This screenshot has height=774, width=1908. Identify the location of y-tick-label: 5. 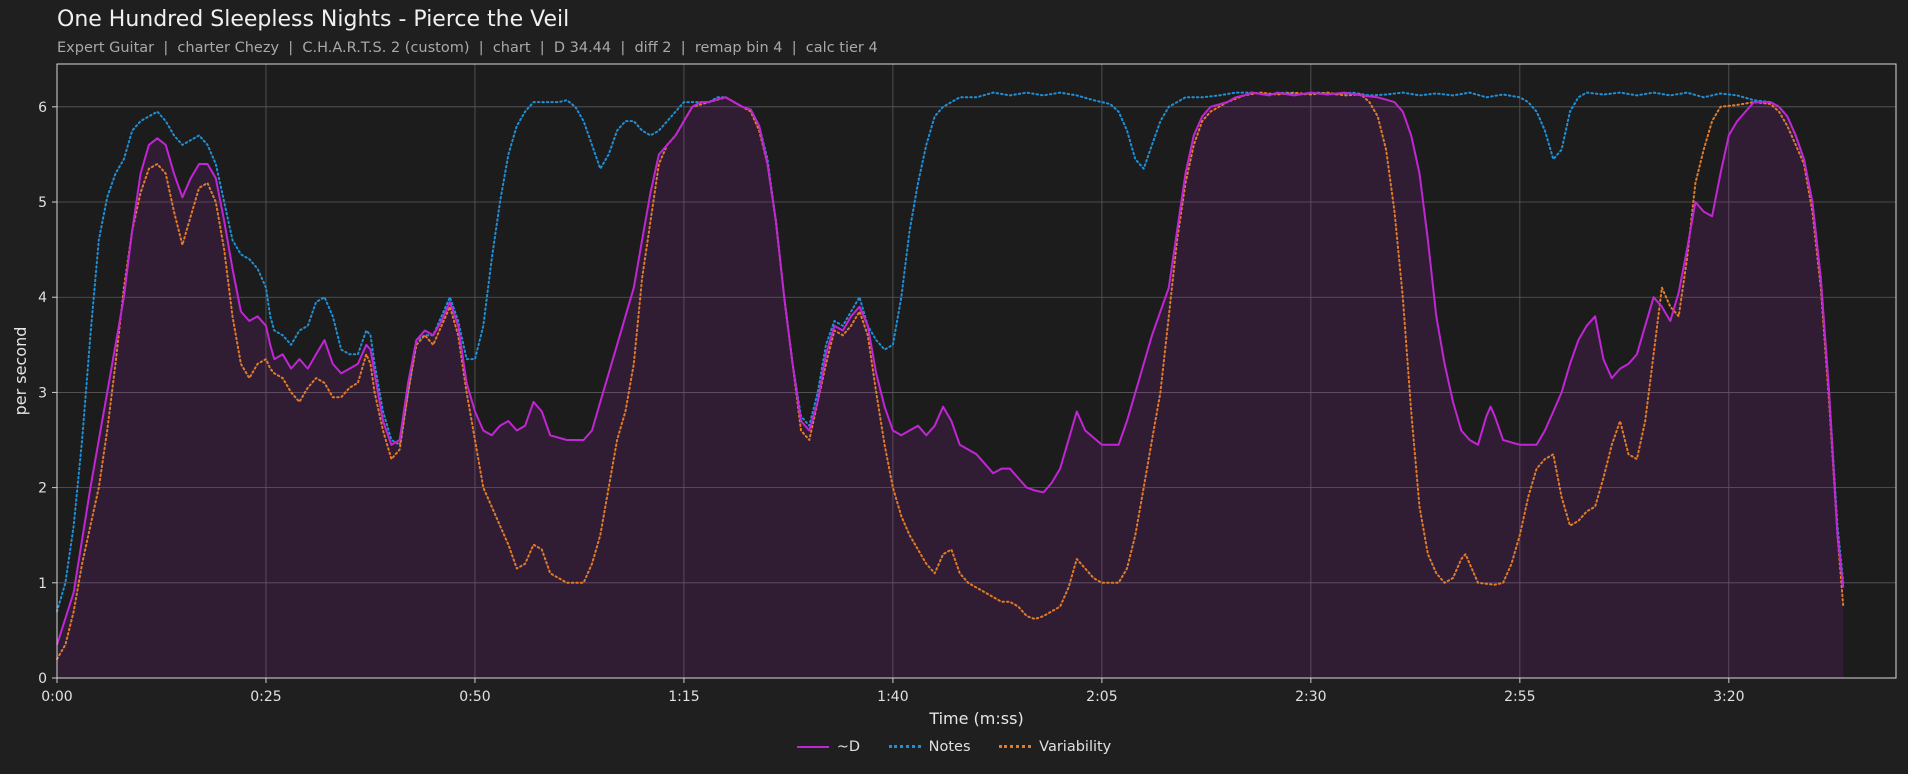
(42, 203).